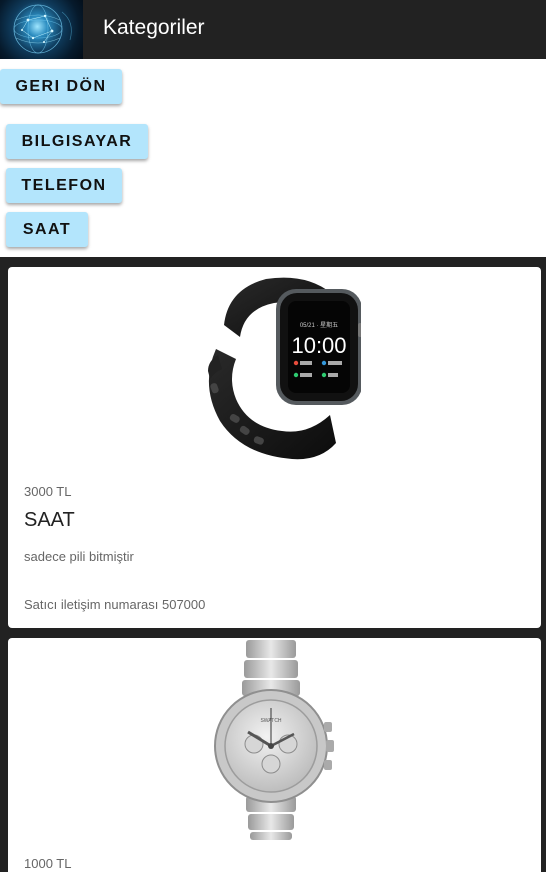 The height and width of the screenshot is (872, 546). I want to click on category-button-computer: BILGISAYAR, so click(77, 141).